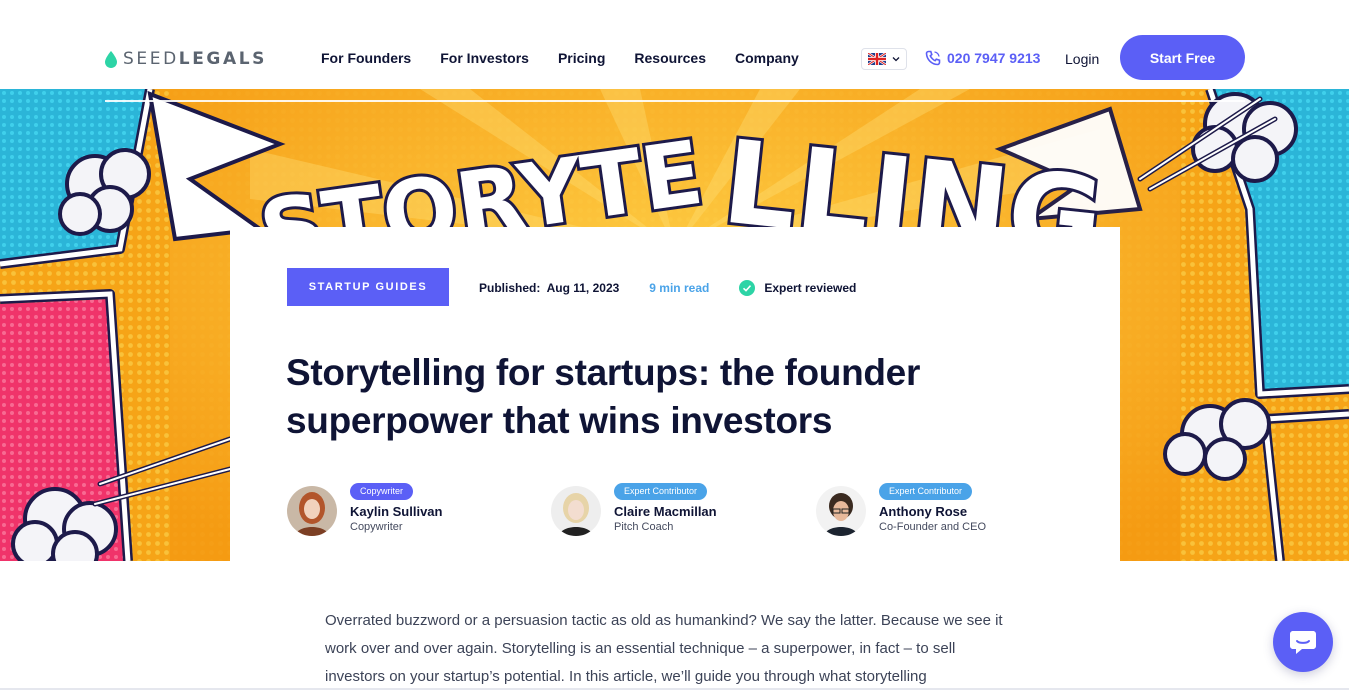 The width and height of the screenshot is (1349, 690). Describe the element at coordinates (583, 288) in the screenshot. I see `published-date: Aug 11, 2023` at that location.